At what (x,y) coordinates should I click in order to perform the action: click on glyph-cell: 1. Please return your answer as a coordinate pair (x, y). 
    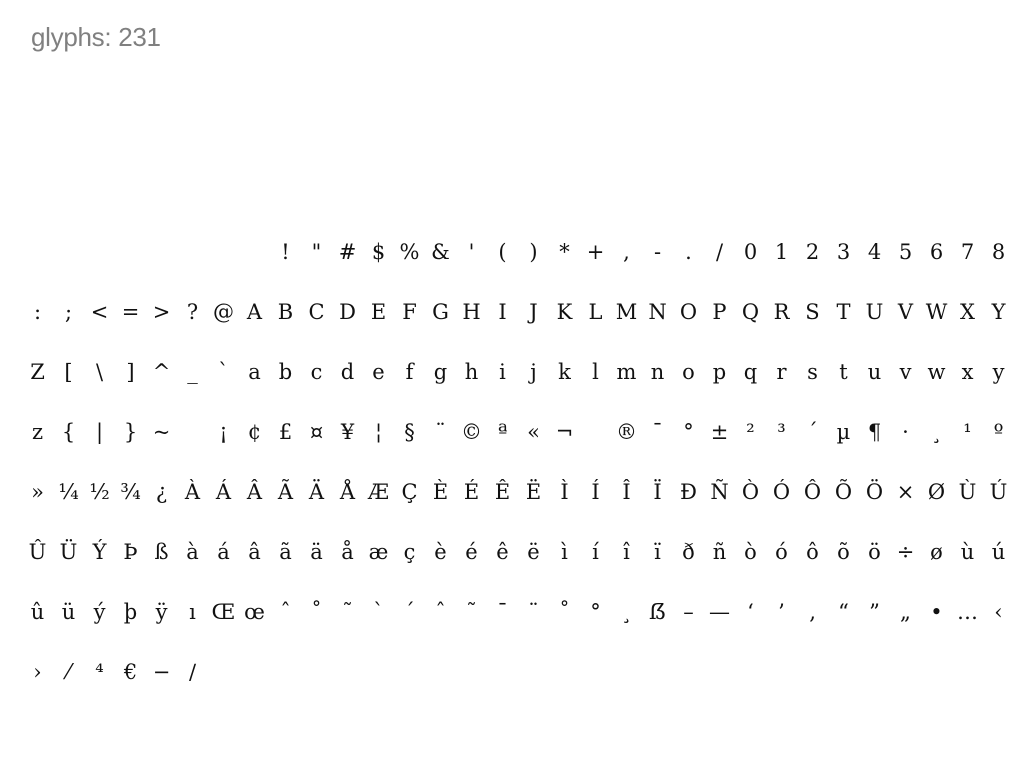
    Looking at the image, I should click on (781, 252).